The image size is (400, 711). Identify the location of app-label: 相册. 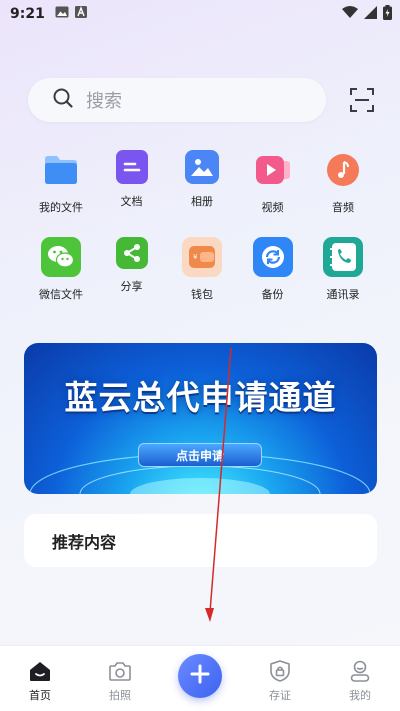
(202, 201).